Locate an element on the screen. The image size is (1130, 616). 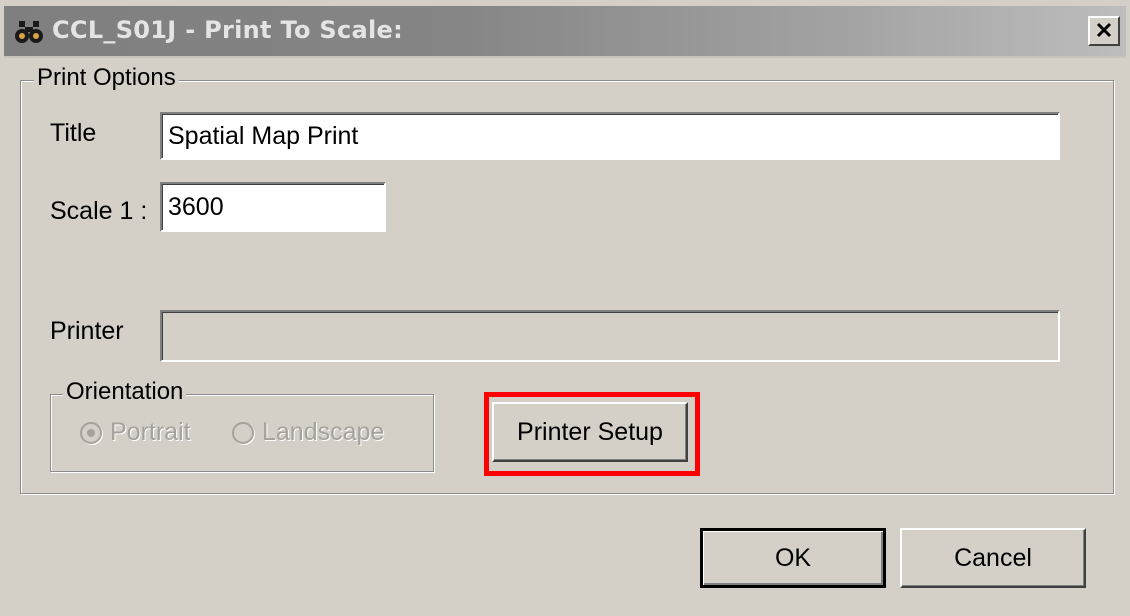
portrait-radio: Portrait is located at coordinates (135, 432).